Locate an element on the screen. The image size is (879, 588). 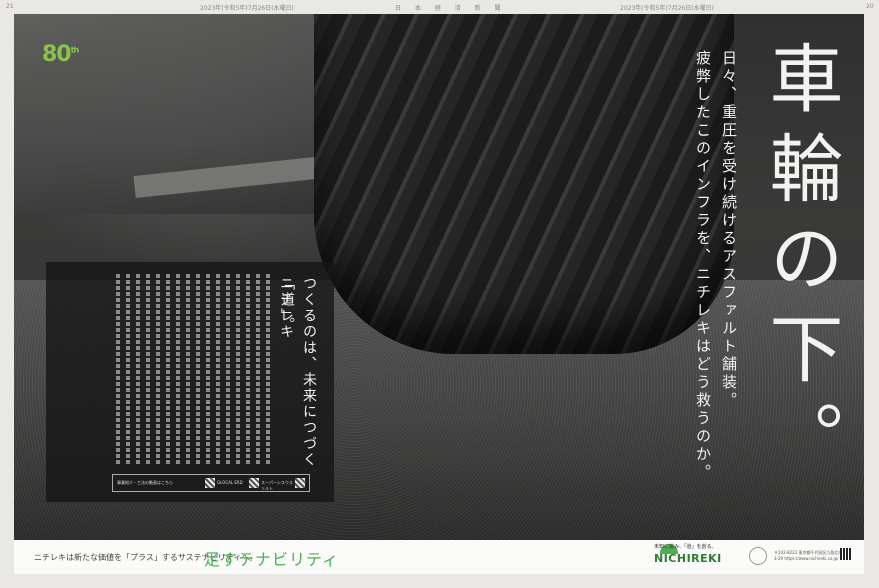
body-copy-columns is located at coordinates (193, 374).